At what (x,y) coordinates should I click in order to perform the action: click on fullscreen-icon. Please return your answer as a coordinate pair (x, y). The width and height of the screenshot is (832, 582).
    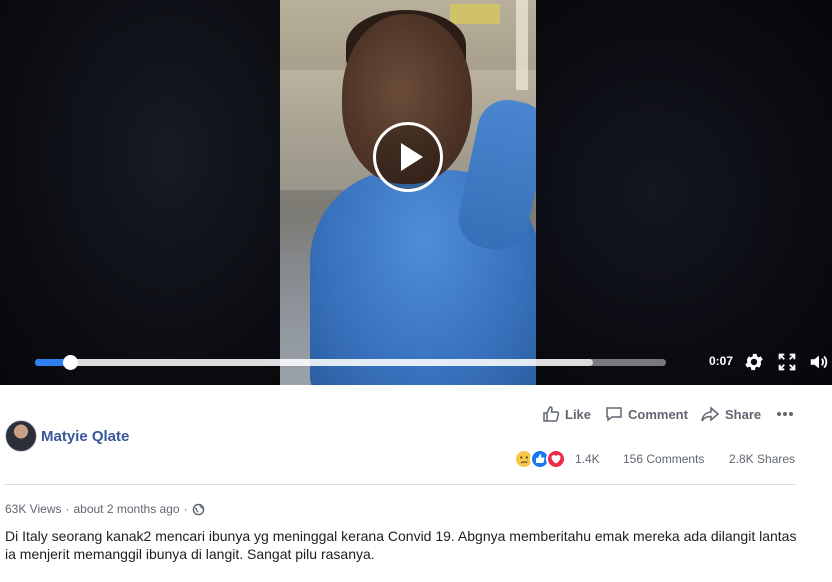
    Looking at the image, I should click on (787, 362).